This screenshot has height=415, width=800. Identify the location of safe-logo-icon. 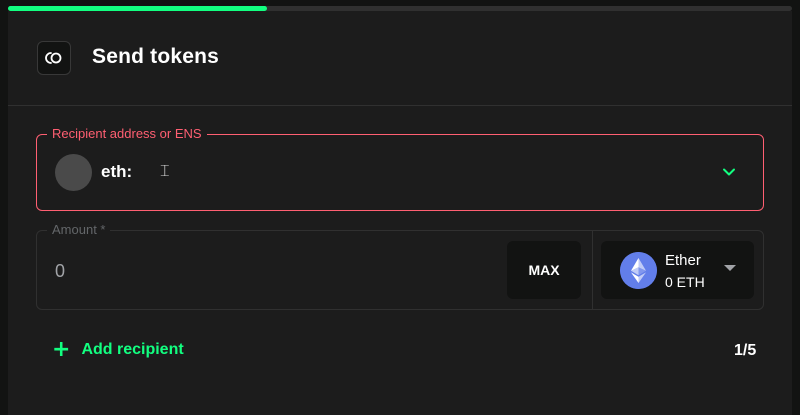
(54, 58).